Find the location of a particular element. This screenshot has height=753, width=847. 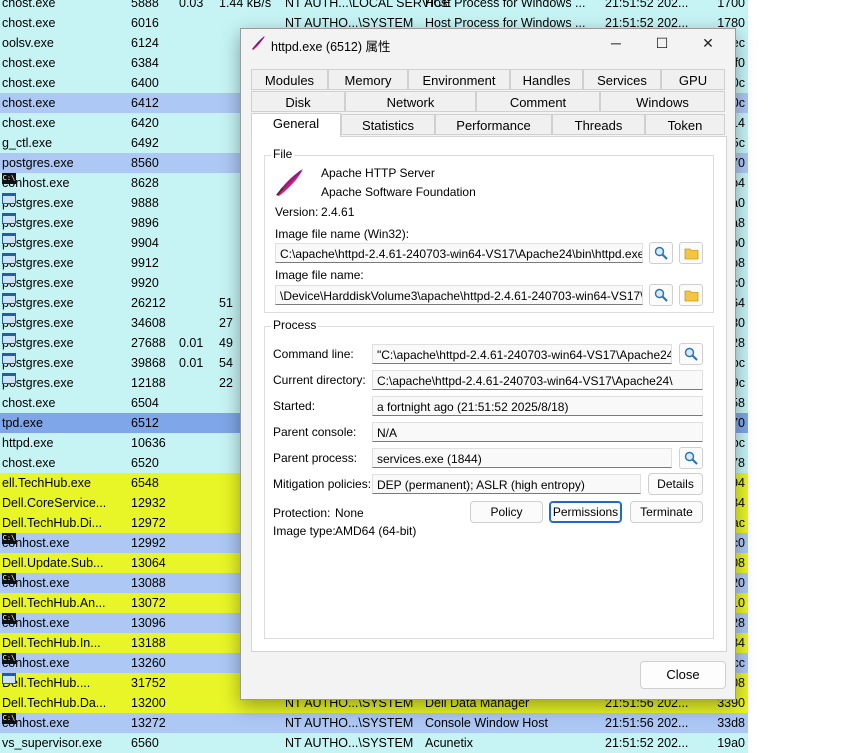

process-pid: 26212 is located at coordinates (154, 303).